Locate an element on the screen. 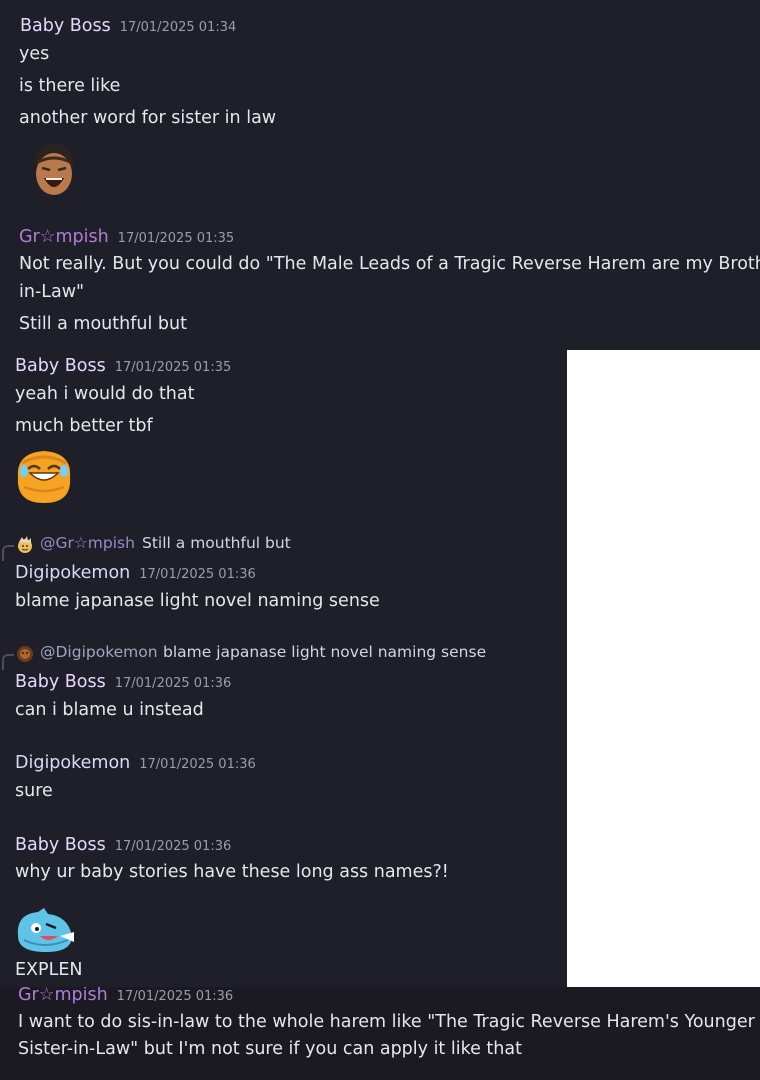 The image size is (760, 1080). blue-creature-emoji is located at coordinates (45, 930).